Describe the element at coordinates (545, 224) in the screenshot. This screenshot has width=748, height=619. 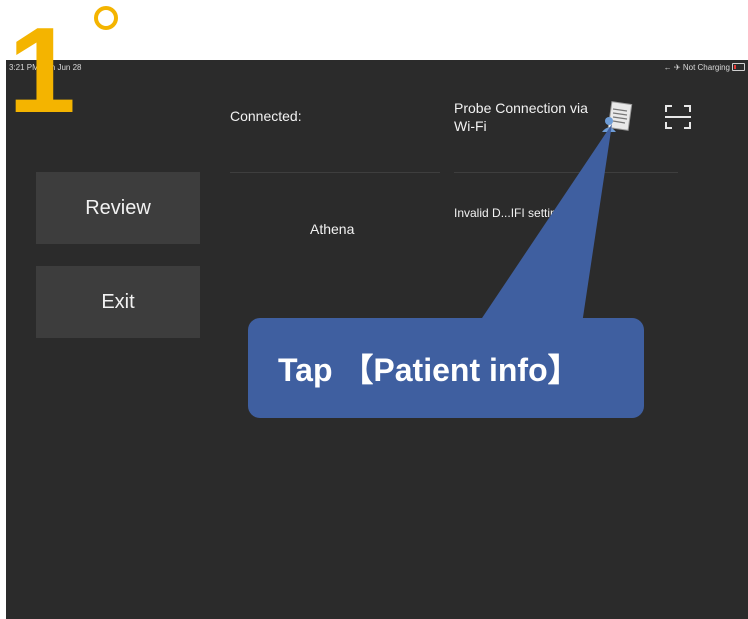
I see `tooltip-pointer` at that location.